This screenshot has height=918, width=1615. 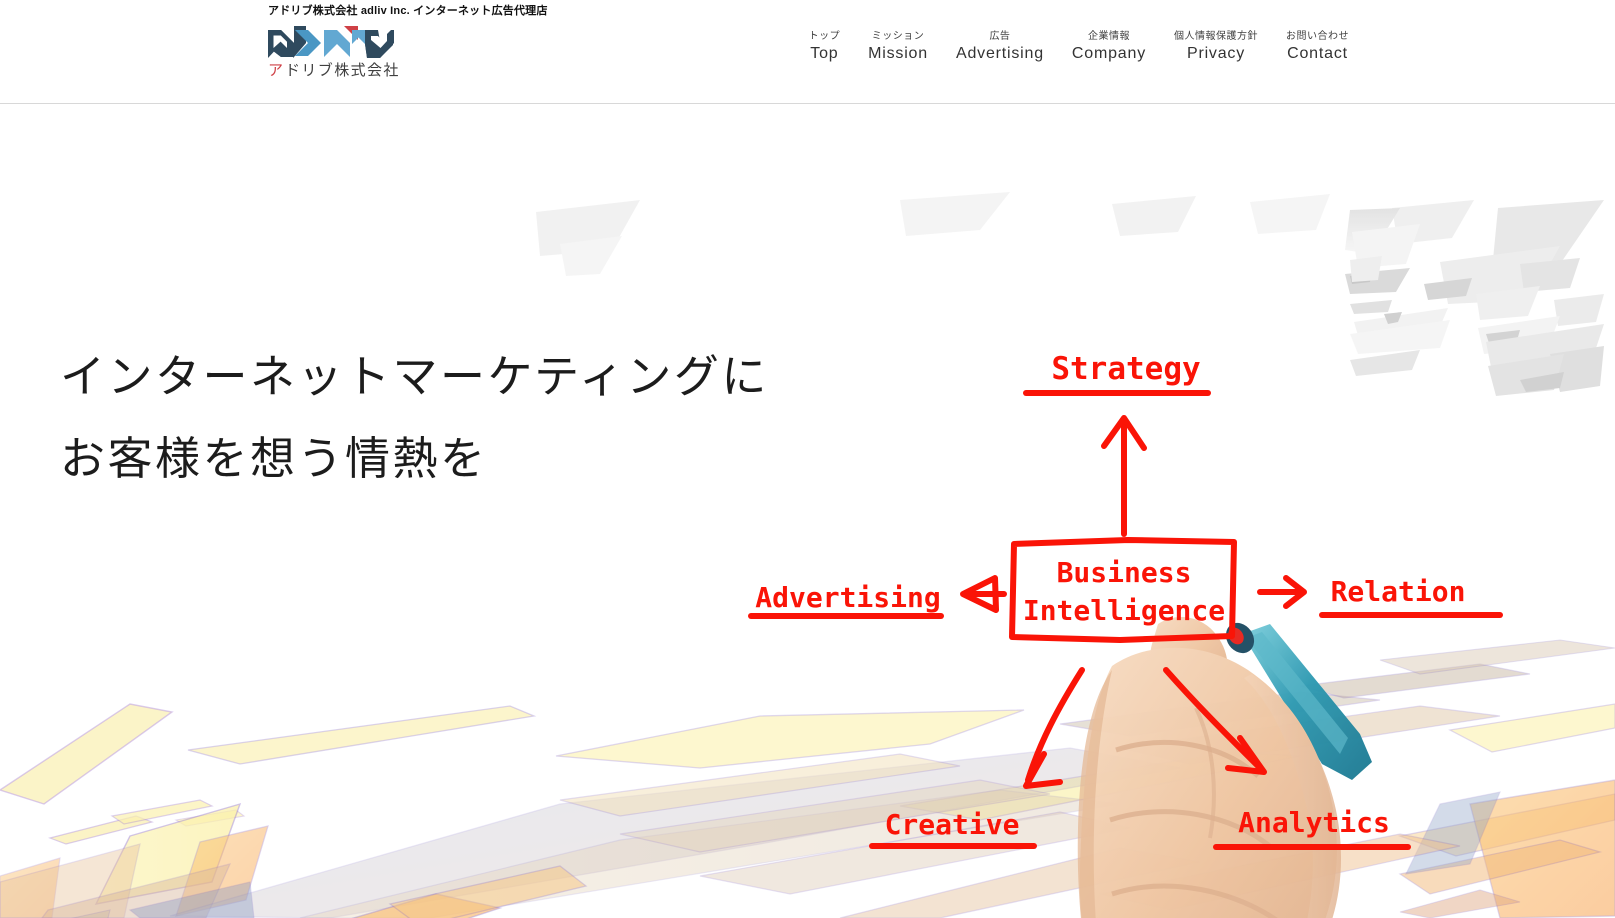 What do you see at coordinates (1317, 53) in the screenshot?
I see `nav-label-en: Contact` at bounding box center [1317, 53].